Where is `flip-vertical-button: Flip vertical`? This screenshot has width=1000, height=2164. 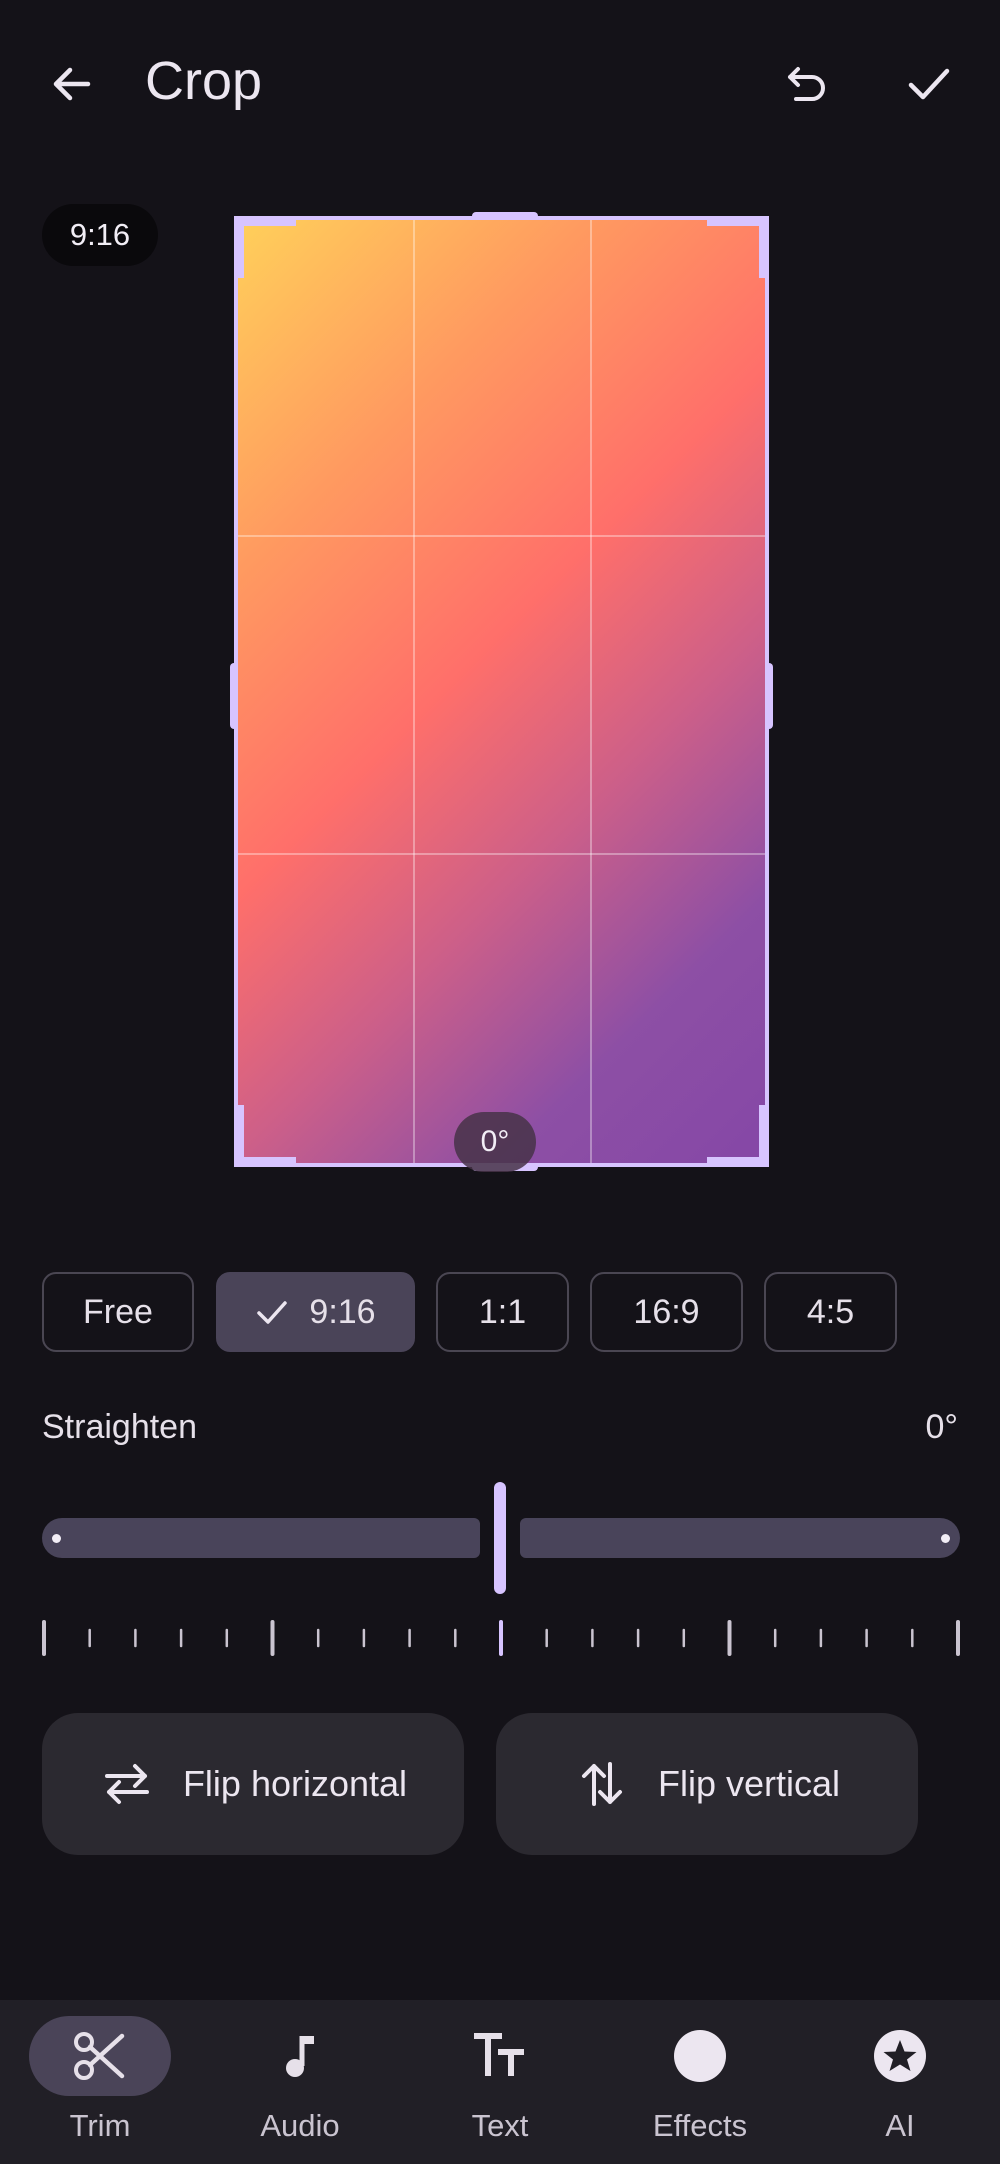
flip-vertical-button: Flip vertical is located at coordinates (707, 1784).